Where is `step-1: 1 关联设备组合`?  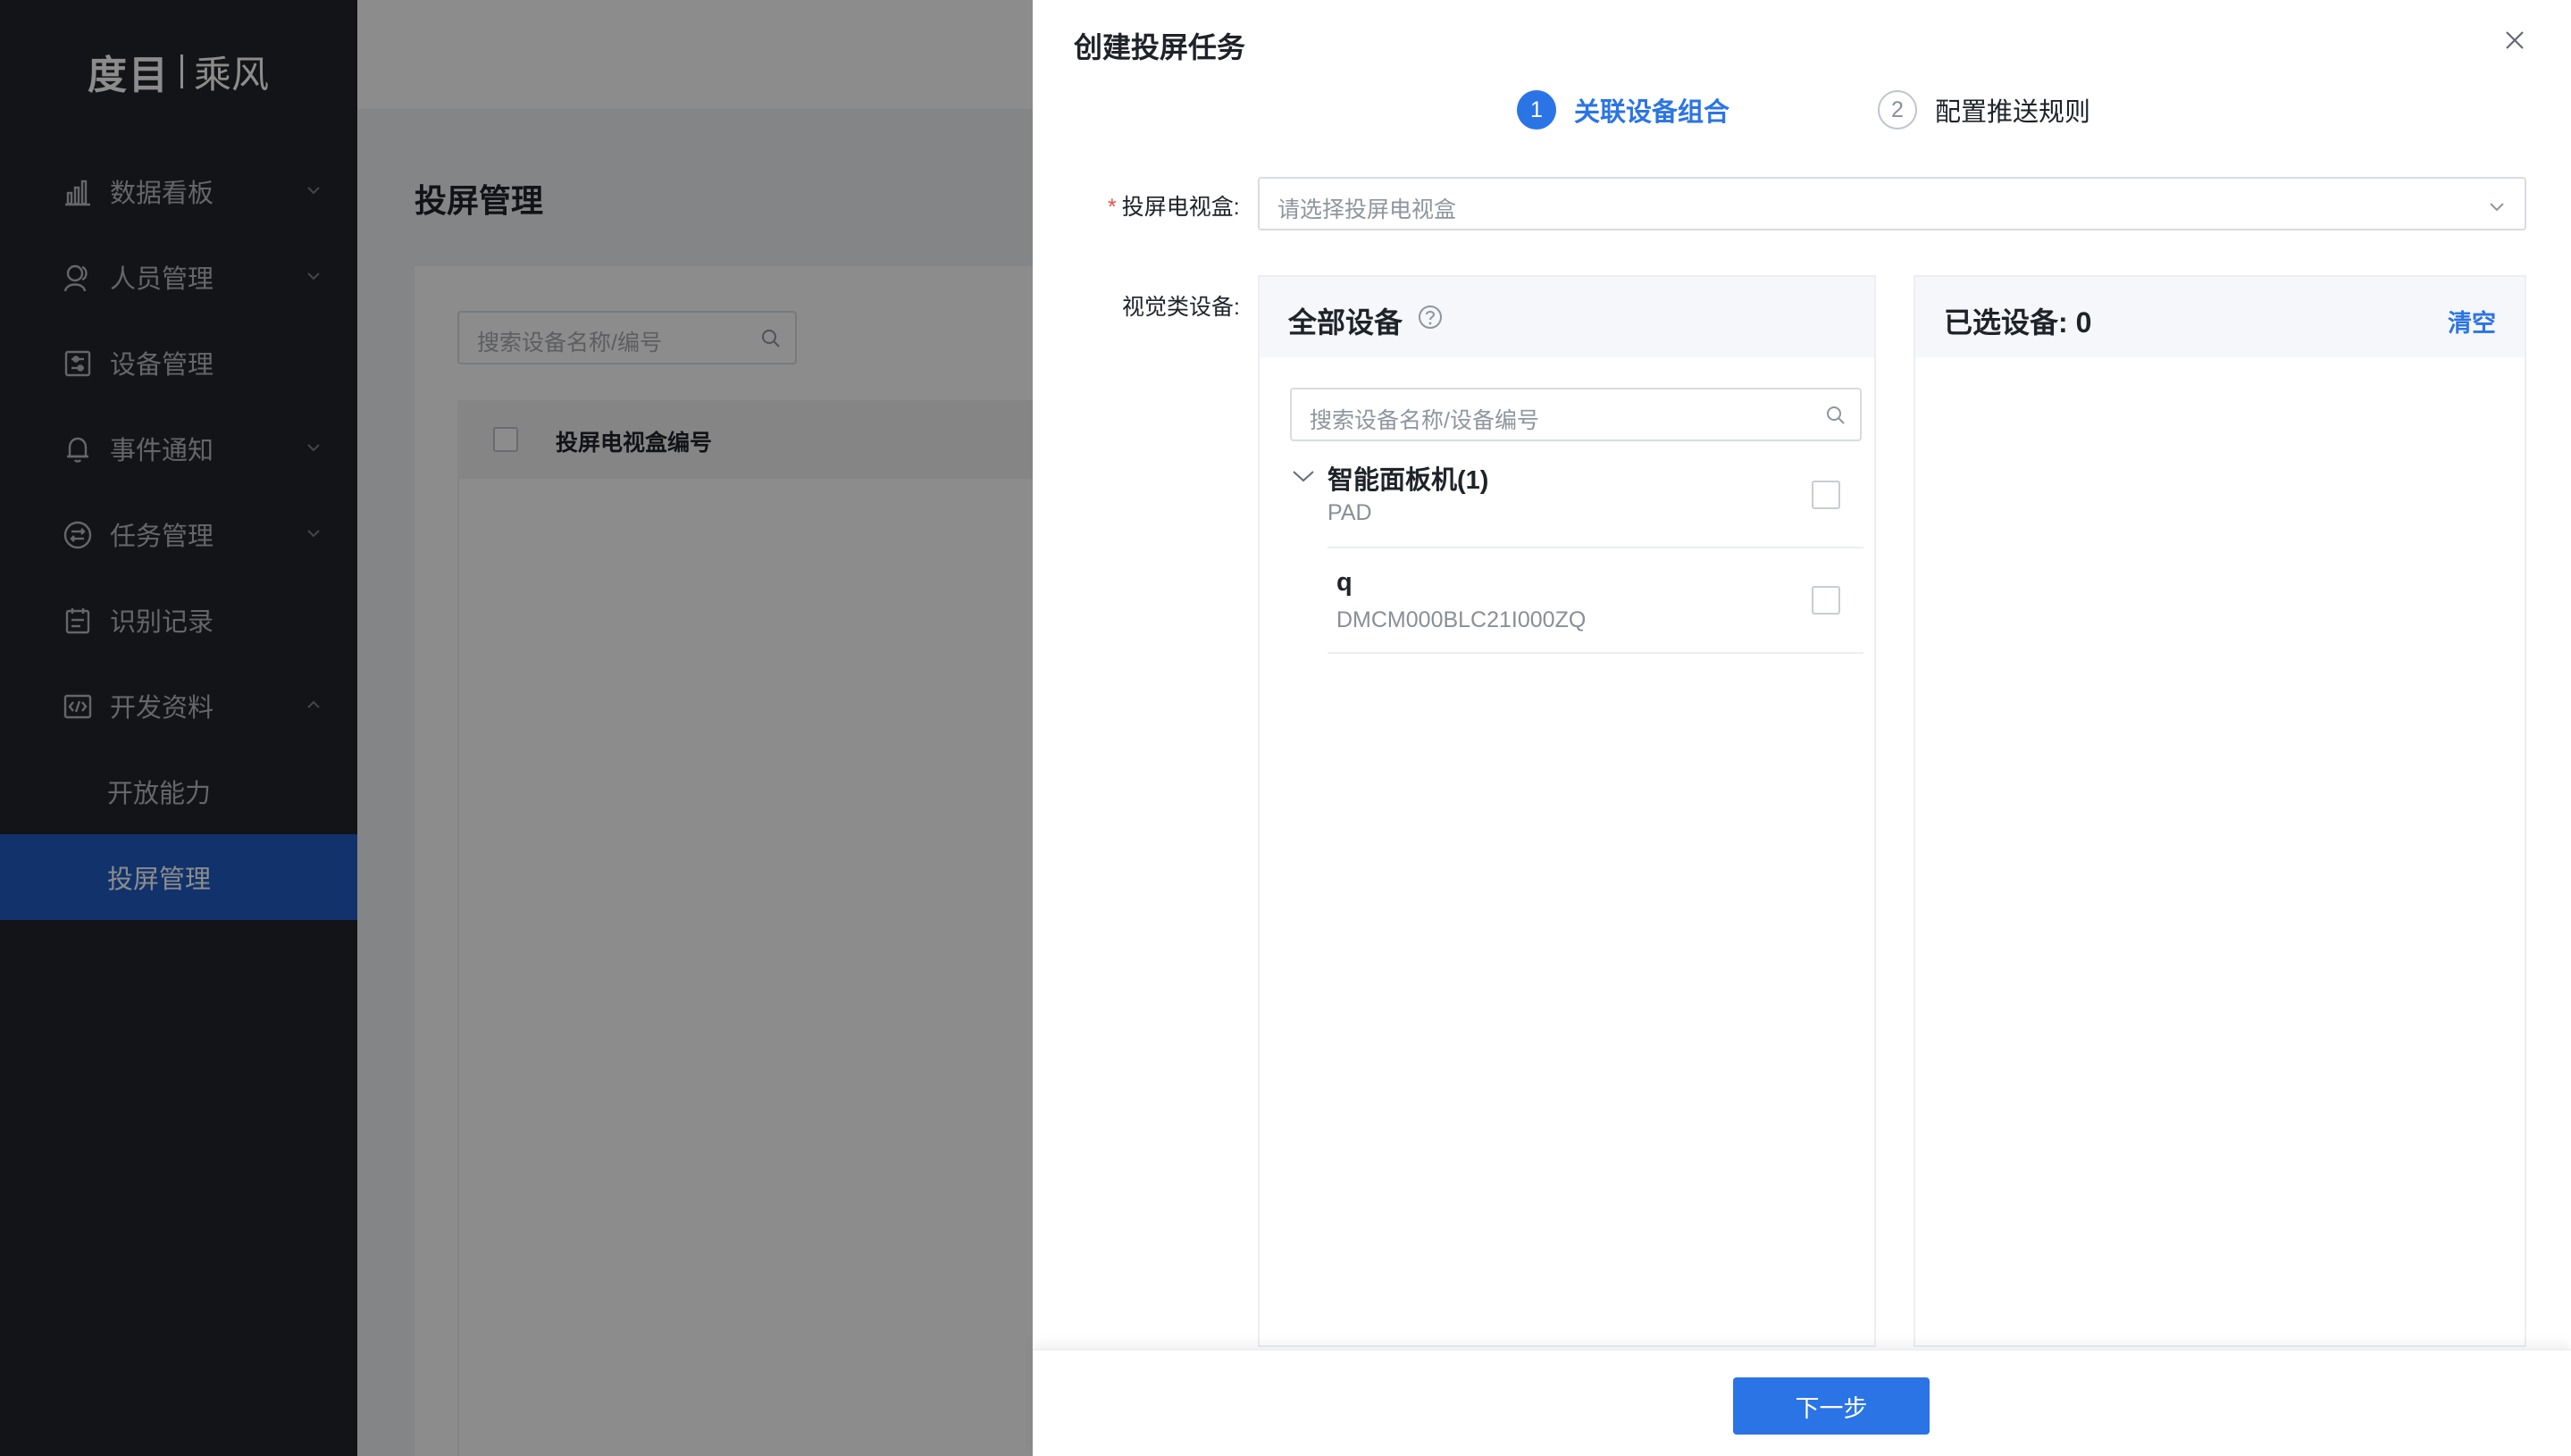 step-1: 1 关联设备组合 is located at coordinates (1623, 109).